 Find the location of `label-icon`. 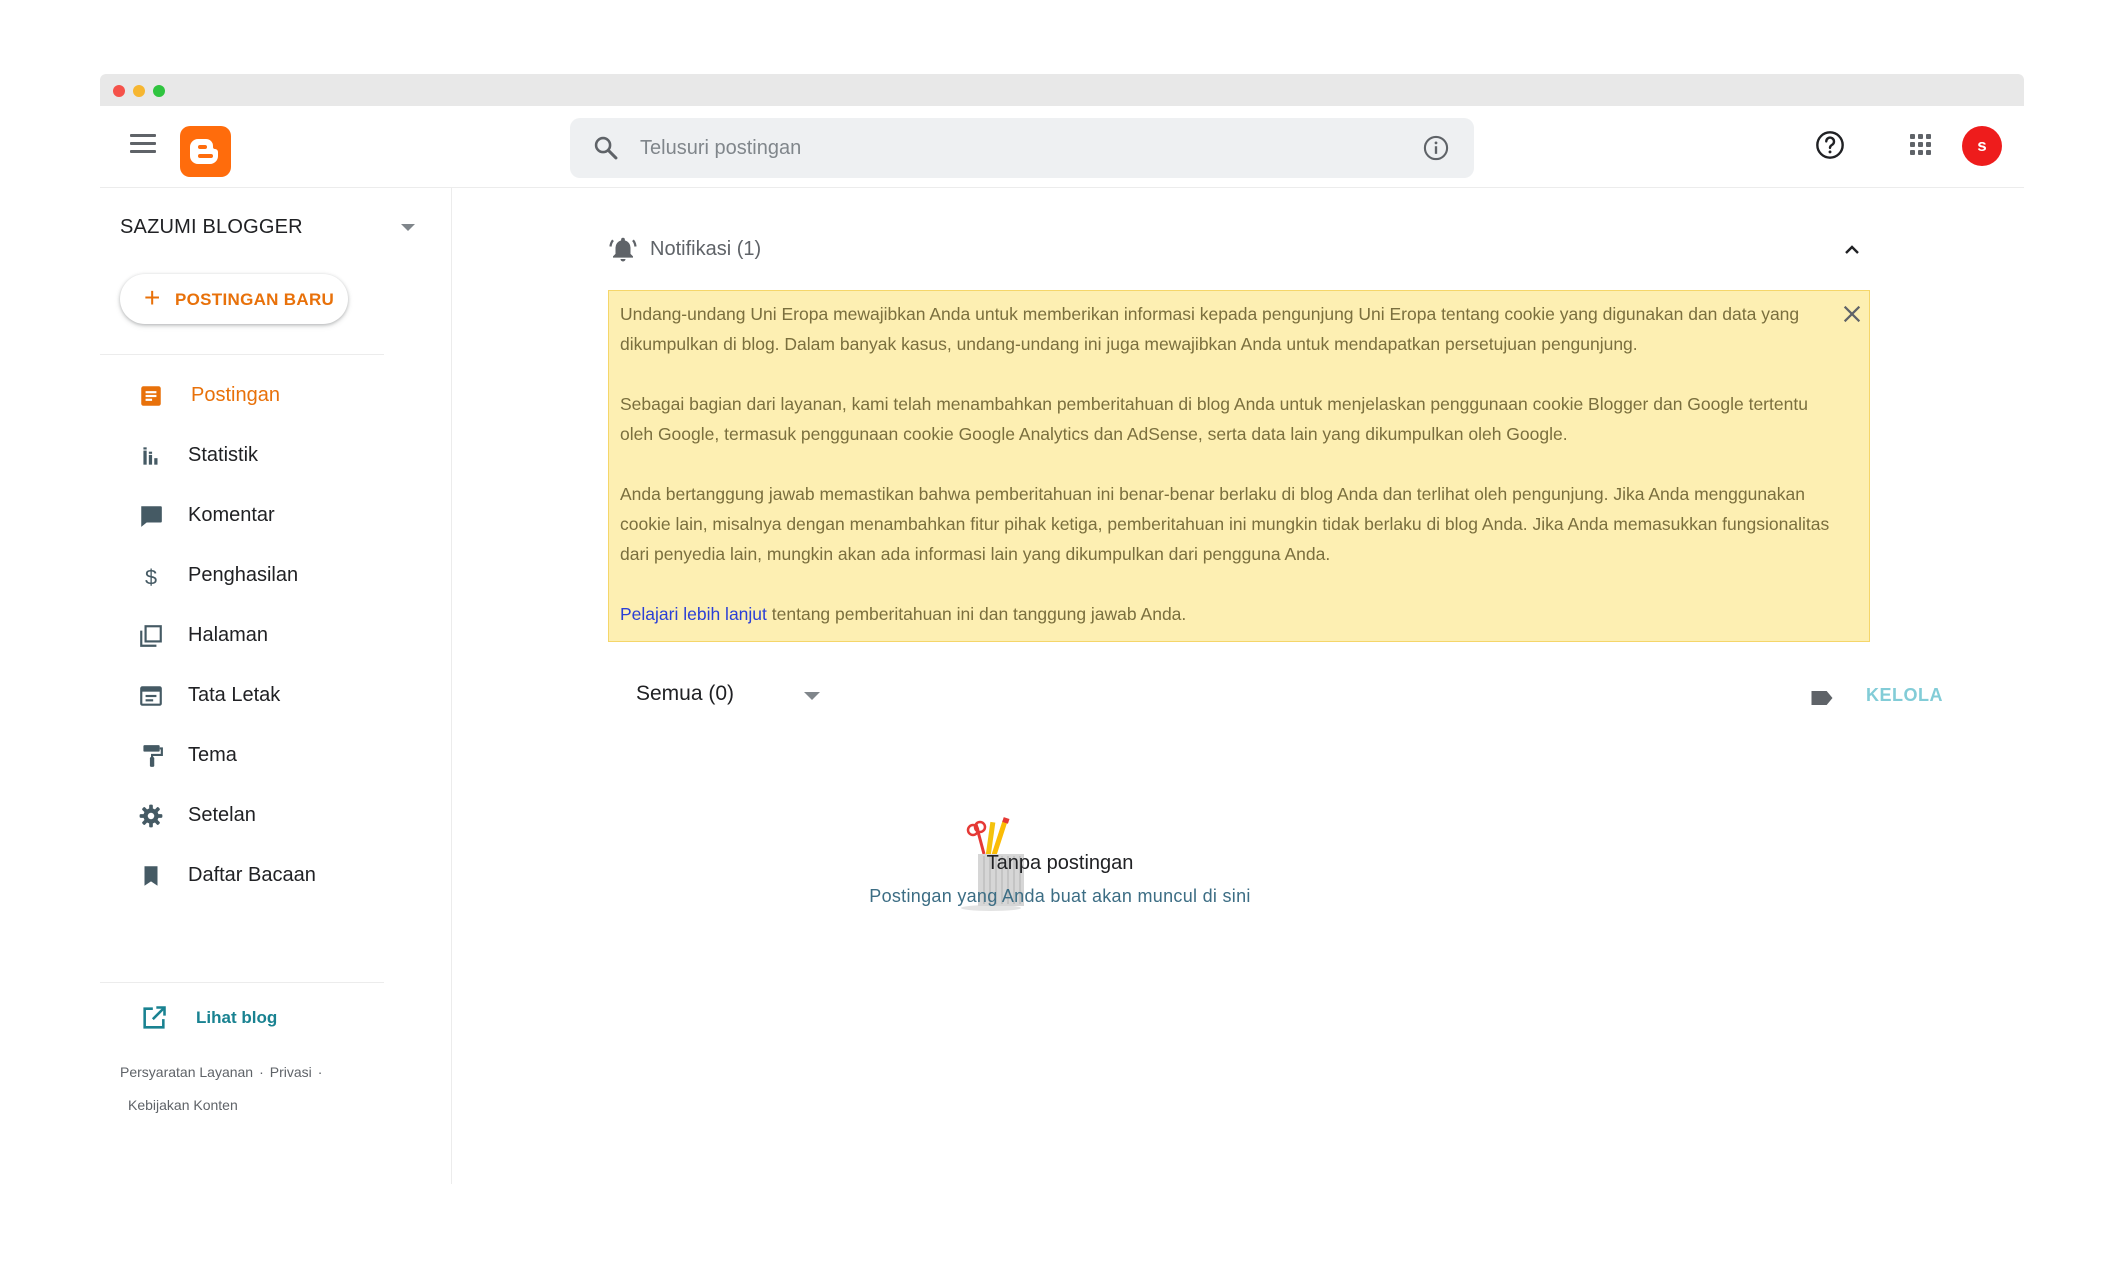

label-icon is located at coordinates (1822, 698).